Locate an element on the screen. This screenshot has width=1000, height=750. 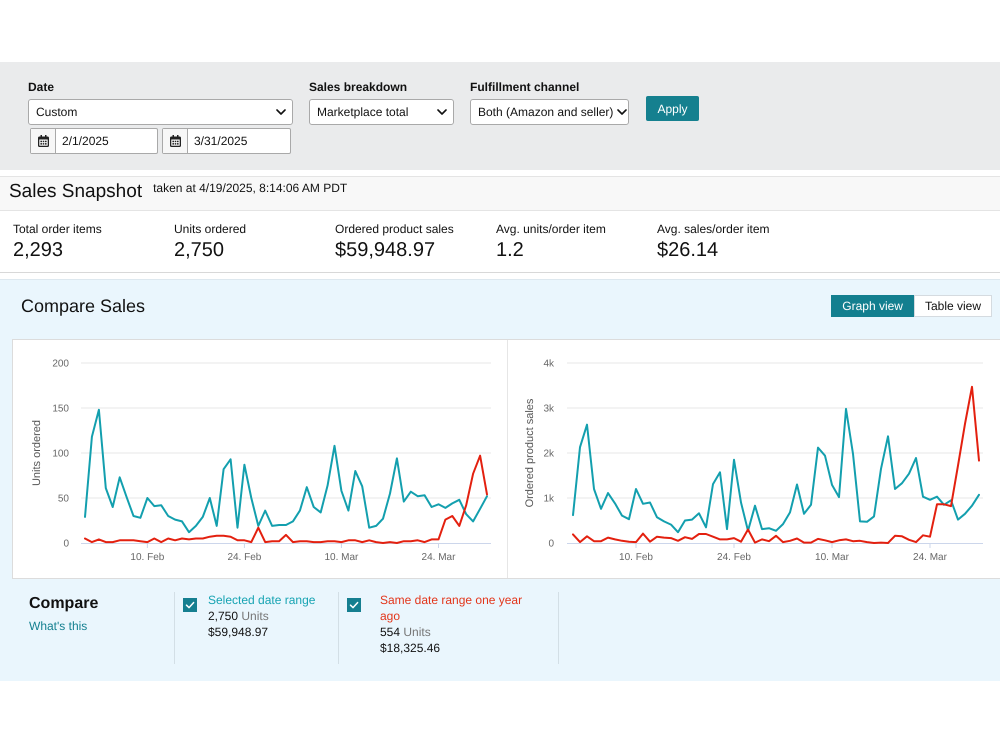
series-label: Selected date range is located at coordinates (262, 600).